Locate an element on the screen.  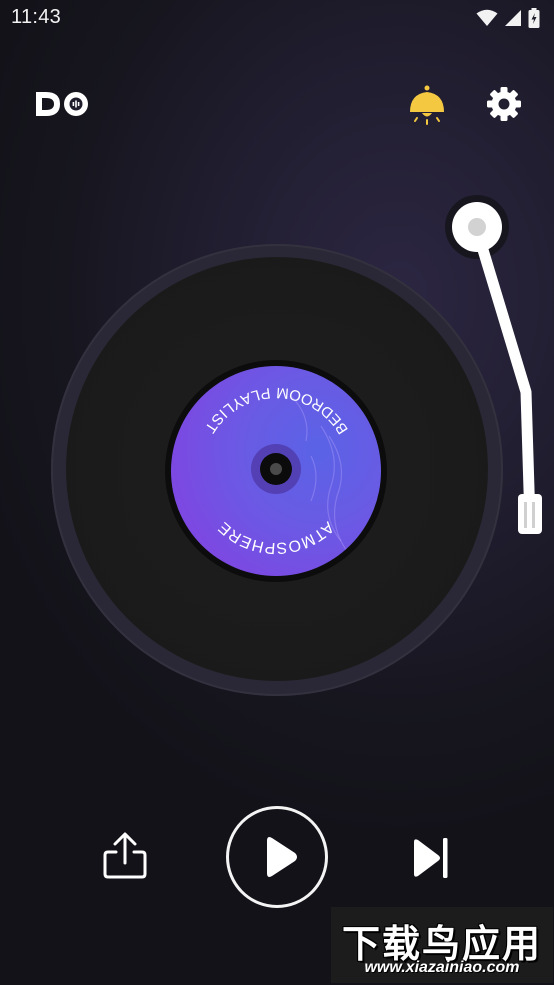
lamp-button is located at coordinates (427, 105).